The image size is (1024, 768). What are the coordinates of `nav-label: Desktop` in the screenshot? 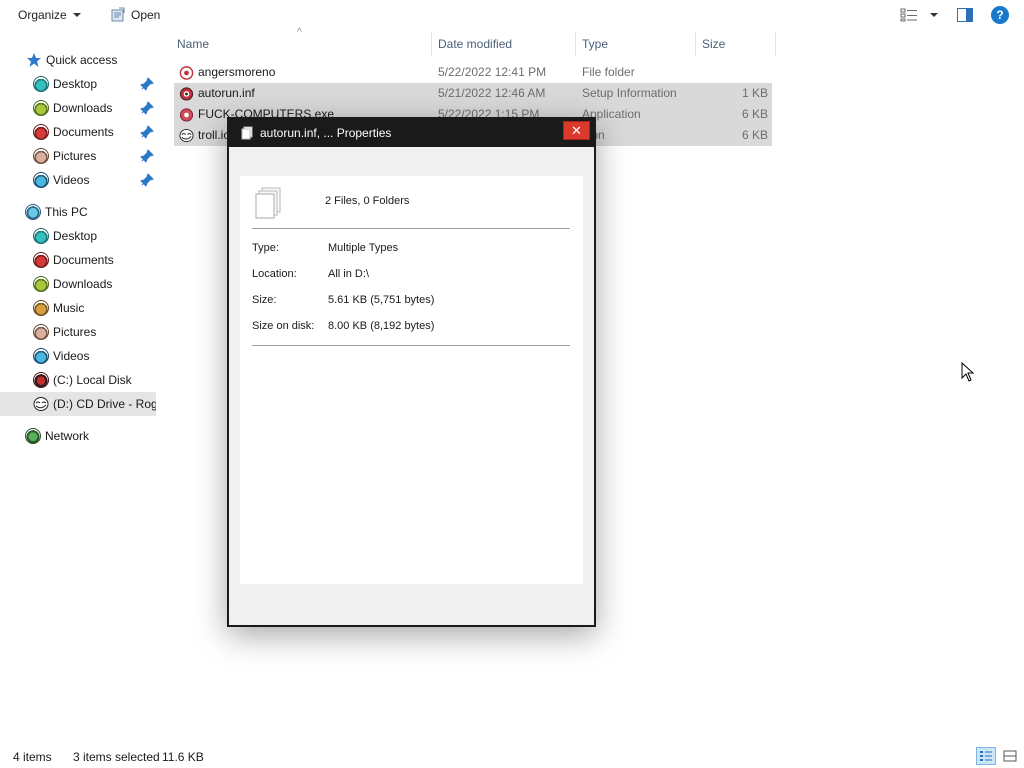 It's located at (75, 84).